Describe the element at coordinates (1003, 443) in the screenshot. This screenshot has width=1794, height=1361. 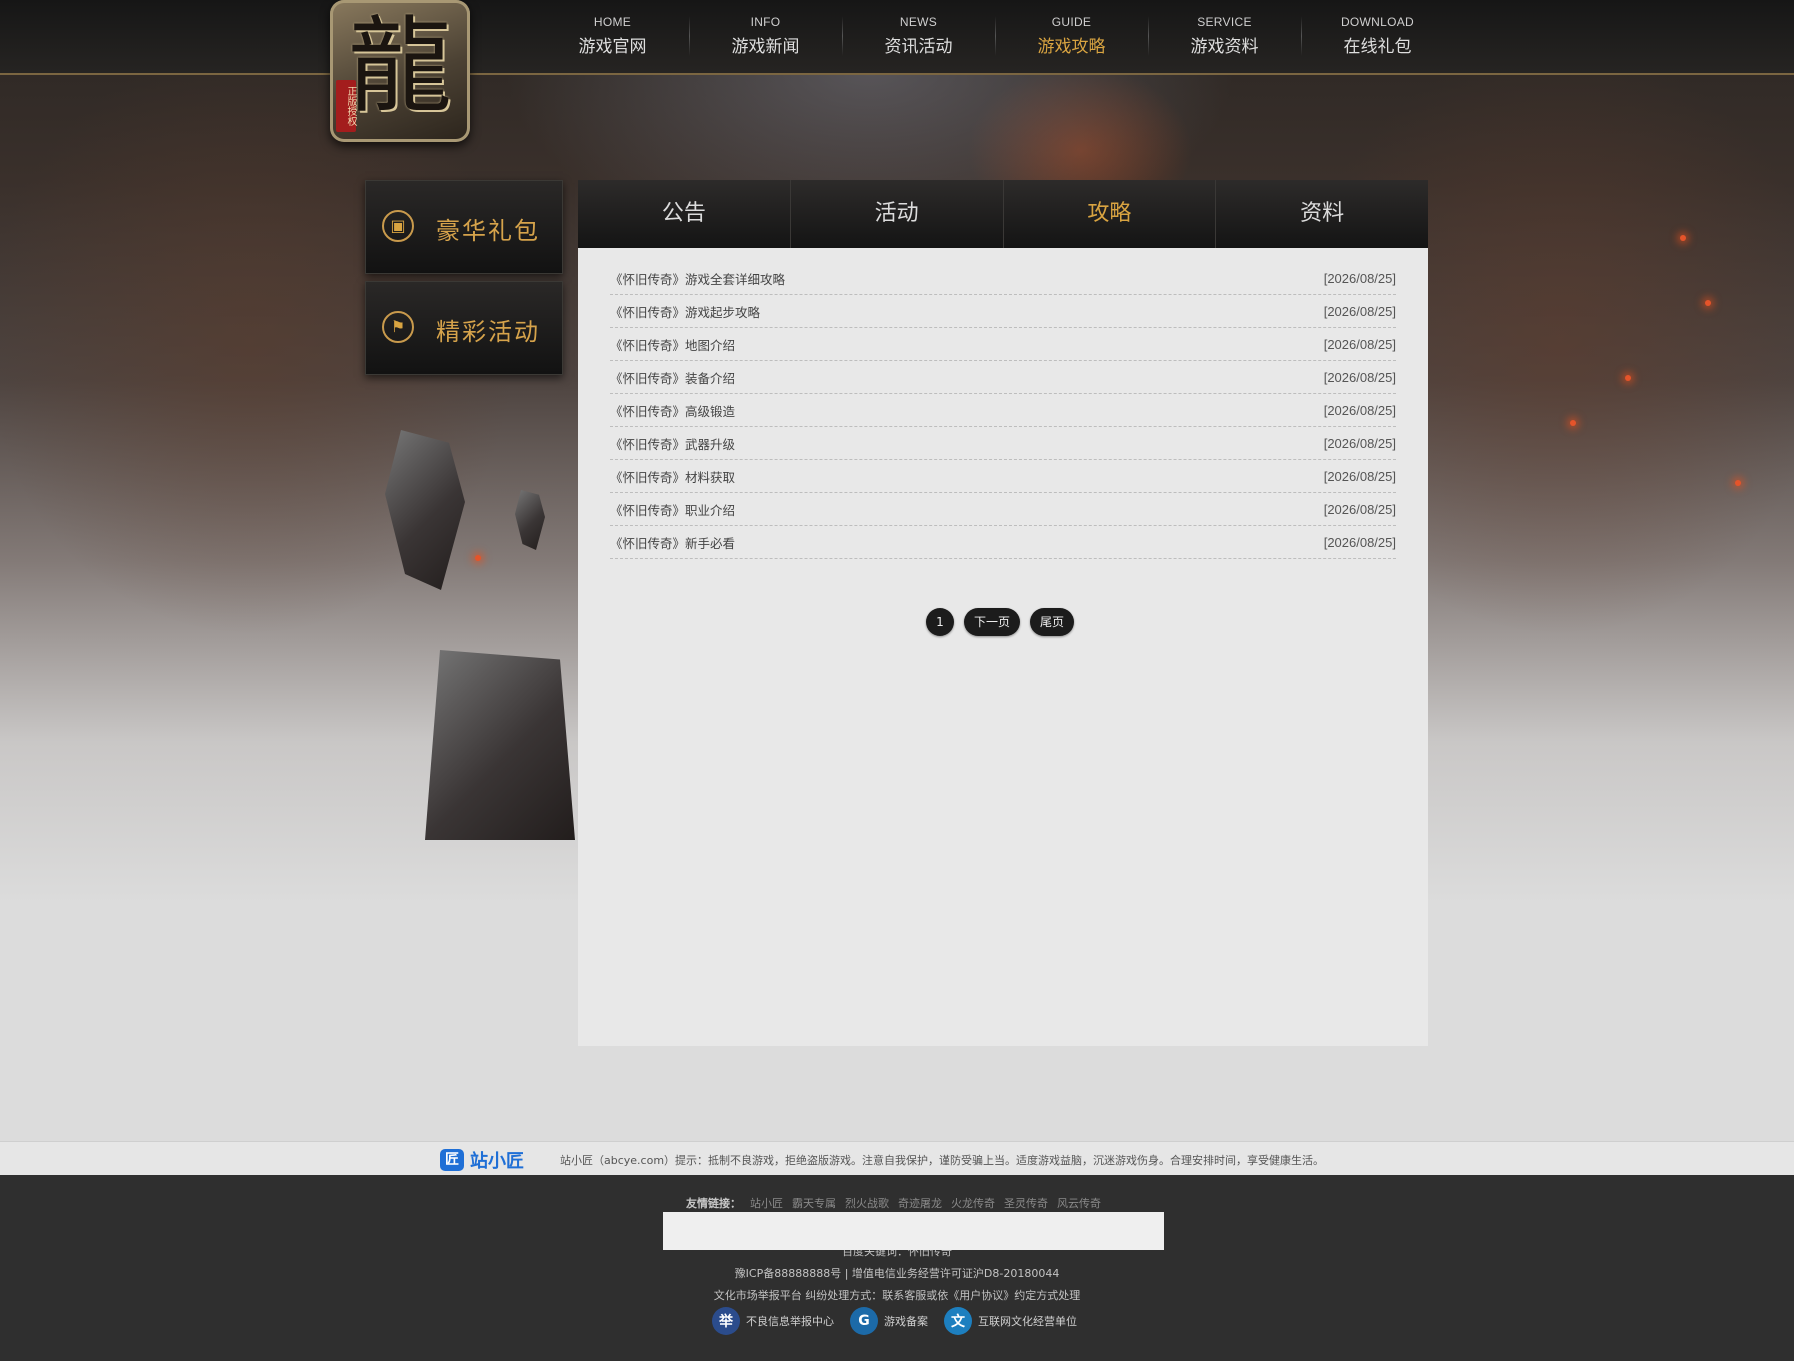
I see `article-row: 《怀旧传奇》武器升级 [2026/08/25]` at that location.